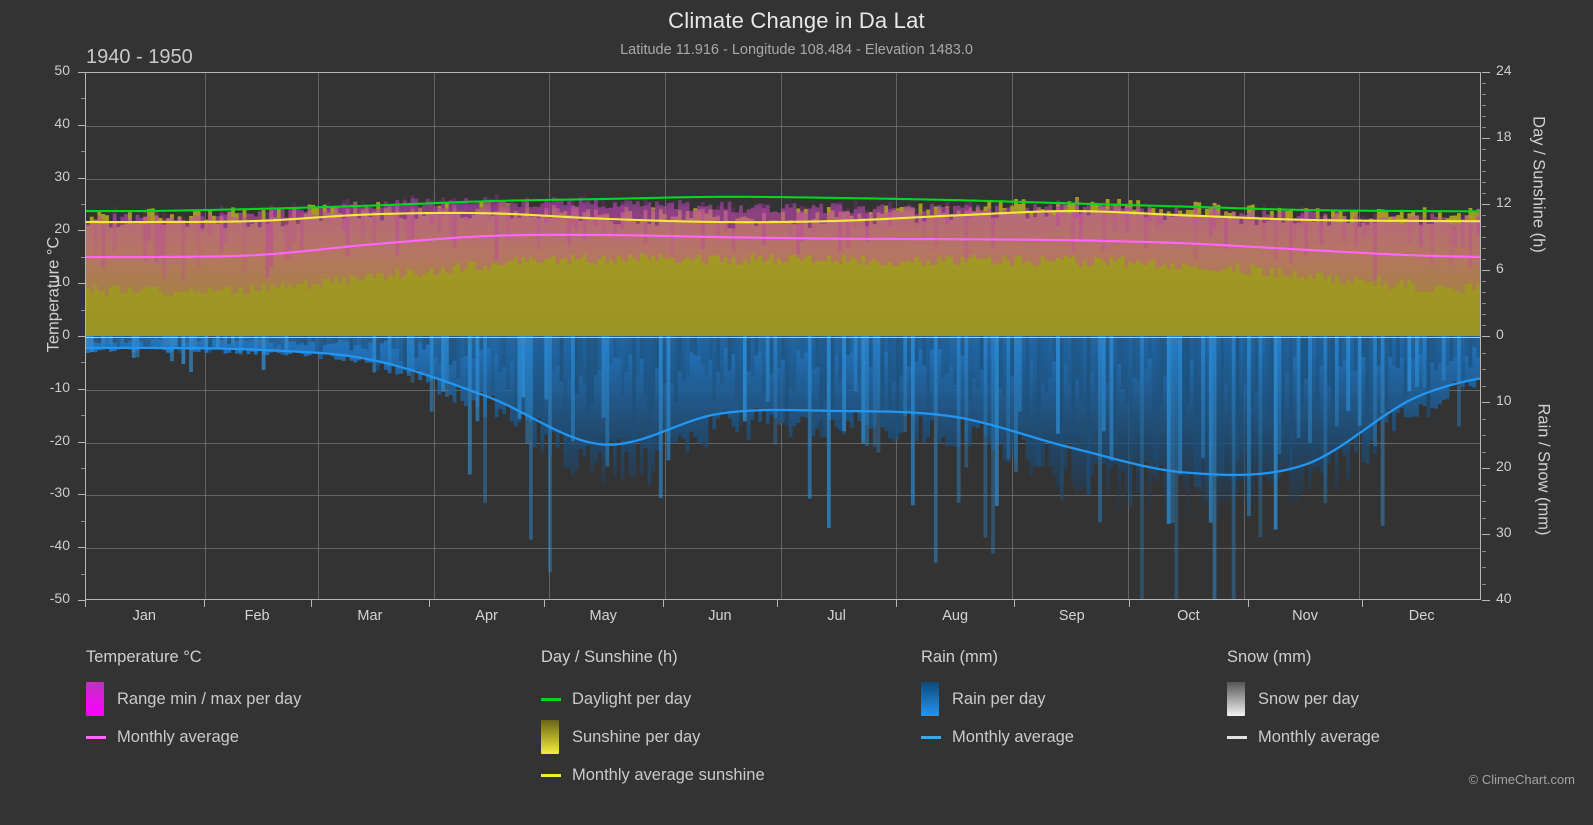  What do you see at coordinates (62, 70) in the screenshot?
I see `y-tick-left-50: 50` at bounding box center [62, 70].